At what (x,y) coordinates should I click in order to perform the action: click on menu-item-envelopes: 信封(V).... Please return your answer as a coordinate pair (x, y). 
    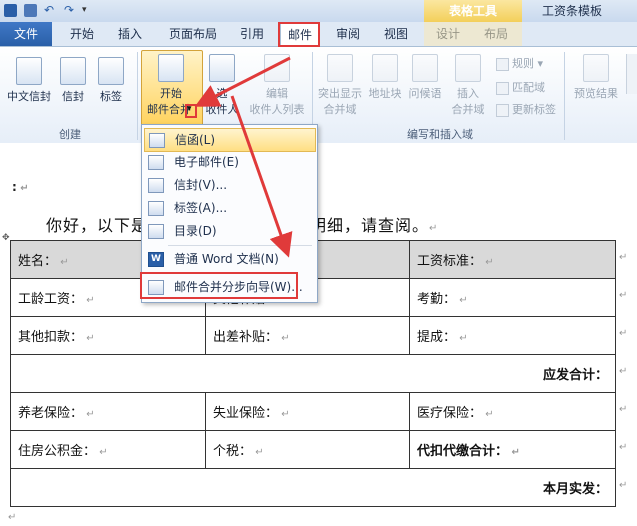
    Looking at the image, I should click on (229, 185).